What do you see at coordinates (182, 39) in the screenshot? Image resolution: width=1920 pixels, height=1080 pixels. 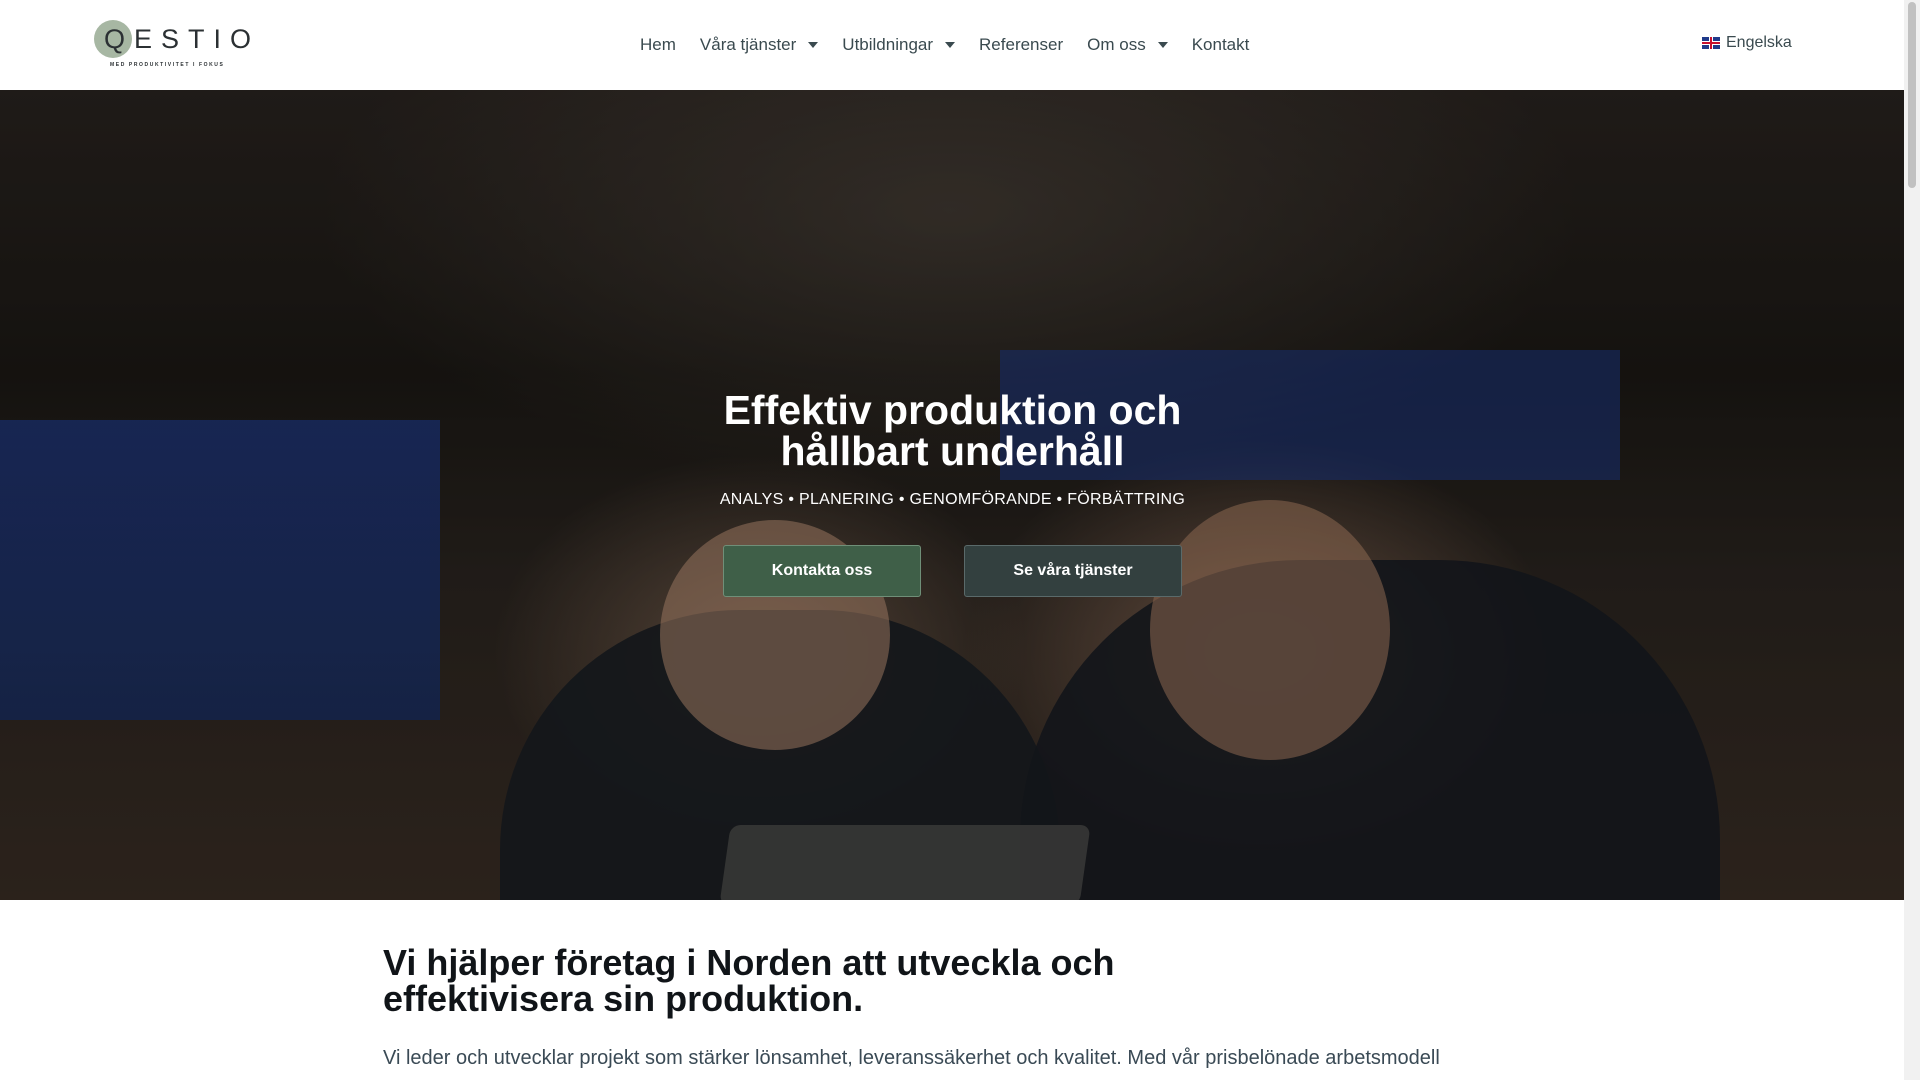 I see `logo-text: QESTIO` at bounding box center [182, 39].